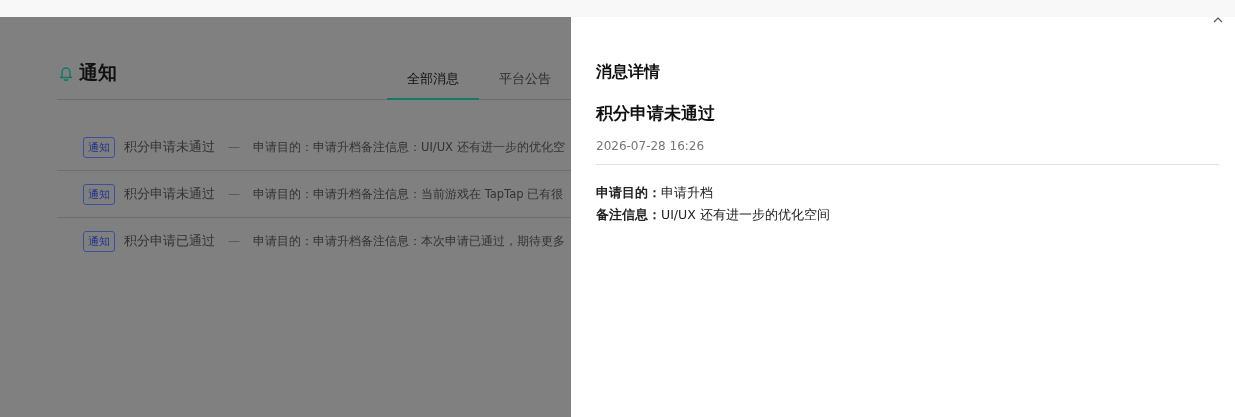  Describe the element at coordinates (409, 241) in the screenshot. I see `notification-summary: 申请目的：申请升档备注信息：本次申请已通过，期待更多` at that location.